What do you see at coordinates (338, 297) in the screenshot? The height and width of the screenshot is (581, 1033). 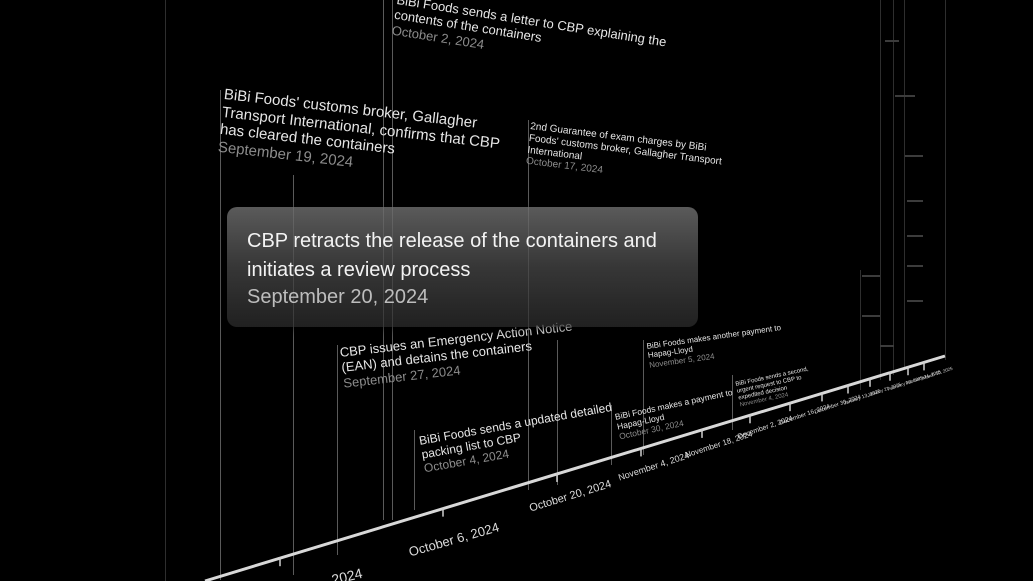 I see `tooltip-date: September 20, 2024` at bounding box center [338, 297].